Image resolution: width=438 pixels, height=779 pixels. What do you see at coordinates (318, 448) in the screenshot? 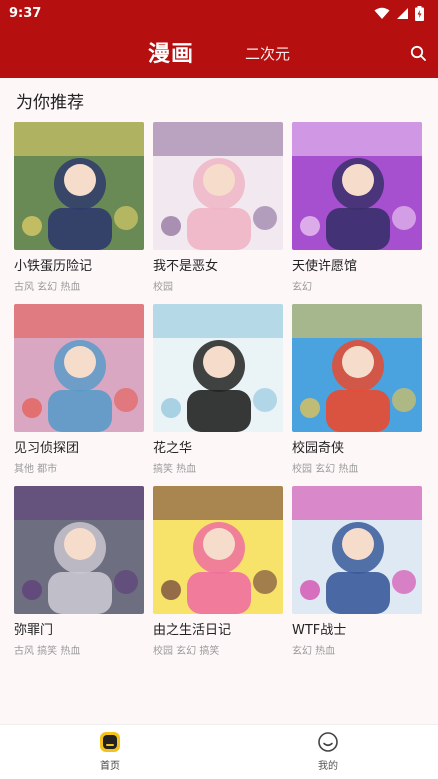
I see `comic-title: 校园奇侠` at bounding box center [318, 448].